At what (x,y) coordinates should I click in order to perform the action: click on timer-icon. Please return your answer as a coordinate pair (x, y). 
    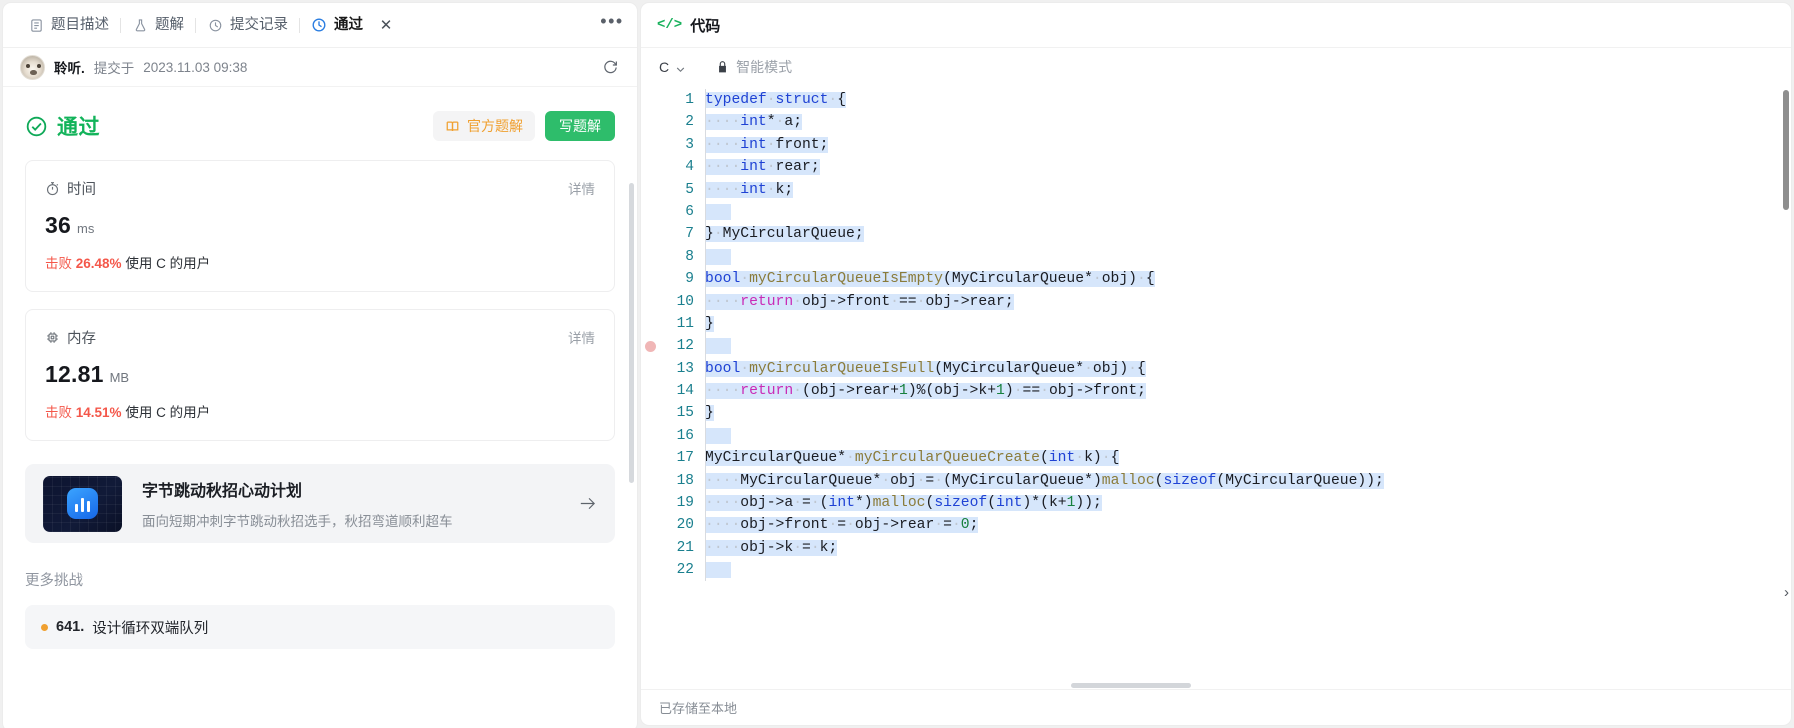
    Looking at the image, I should click on (52, 188).